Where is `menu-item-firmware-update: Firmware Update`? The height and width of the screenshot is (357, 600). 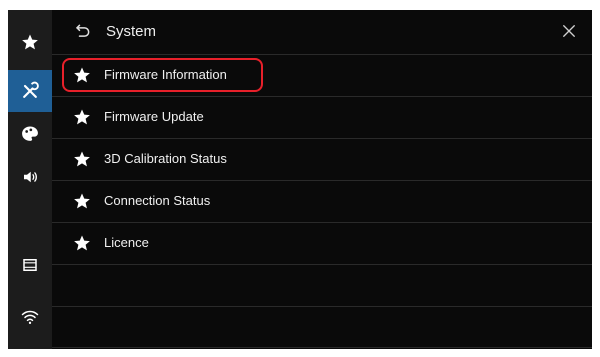 menu-item-firmware-update: Firmware Update is located at coordinates (322, 117).